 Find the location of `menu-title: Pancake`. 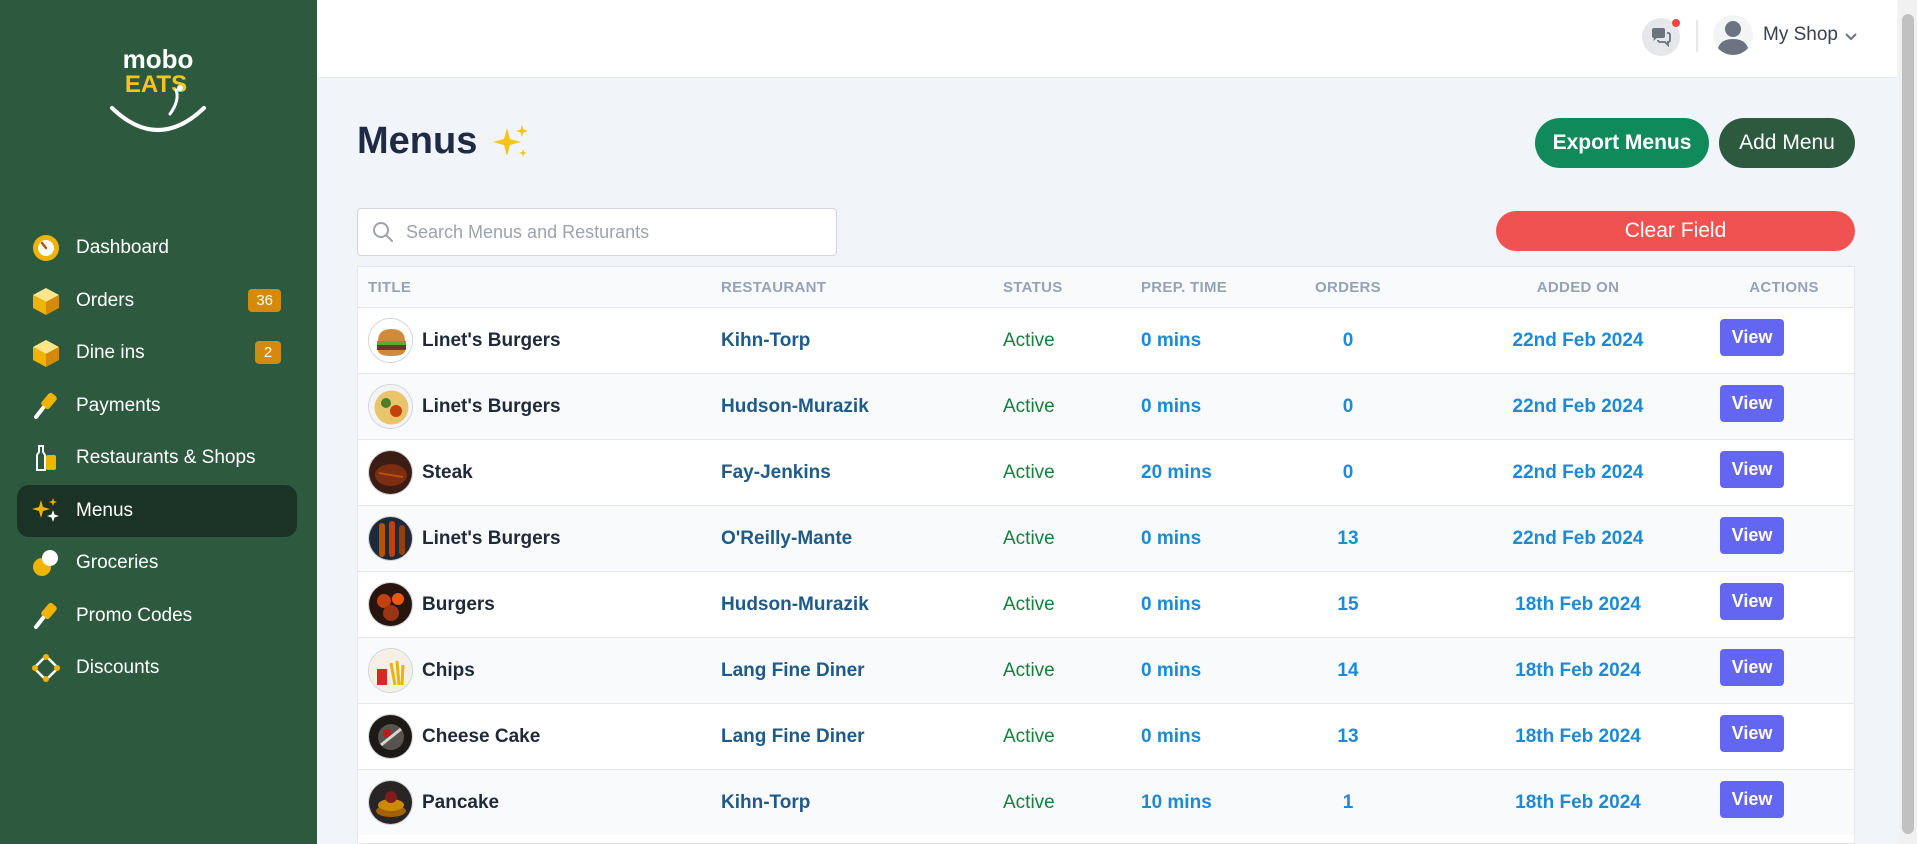

menu-title: Pancake is located at coordinates (460, 803).